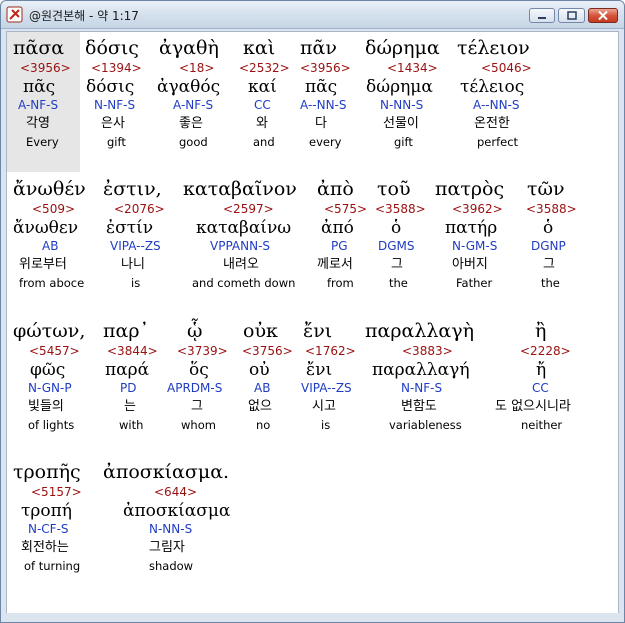  Describe the element at coordinates (541, 331) in the screenshot. I see `greek-word: ἢ` at that location.